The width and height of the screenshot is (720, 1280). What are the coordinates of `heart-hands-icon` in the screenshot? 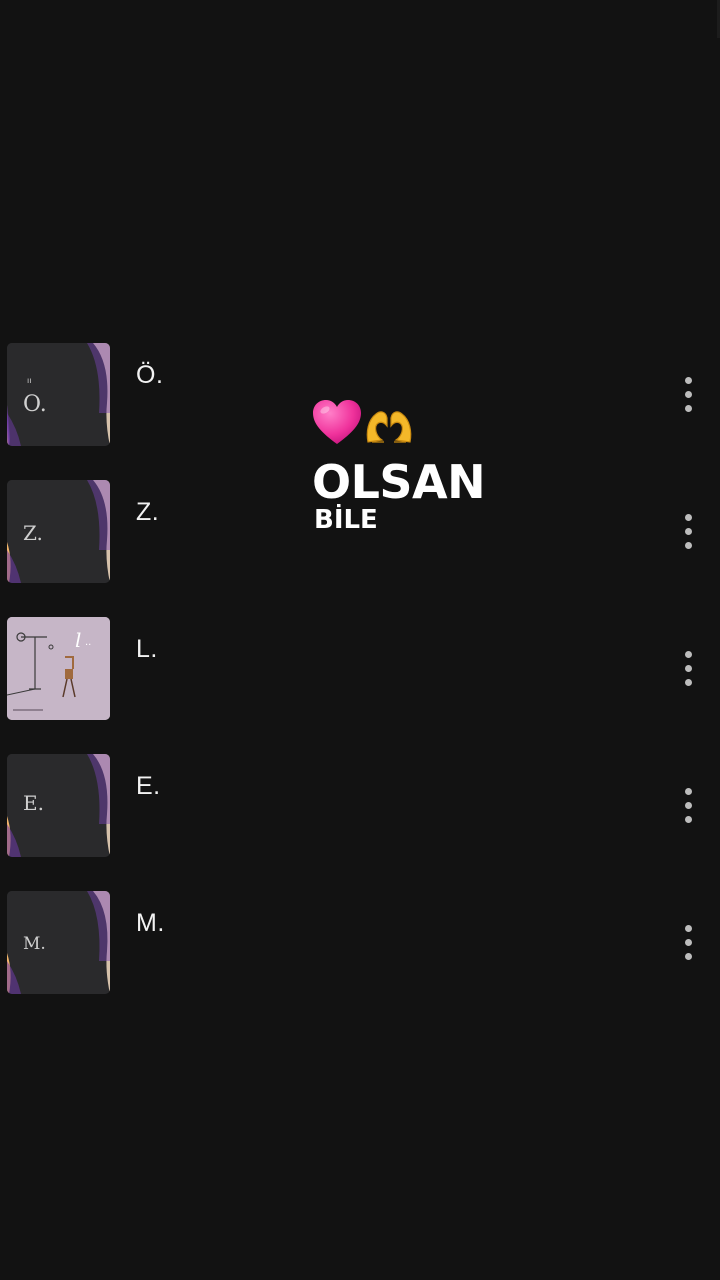 It's located at (389, 427).